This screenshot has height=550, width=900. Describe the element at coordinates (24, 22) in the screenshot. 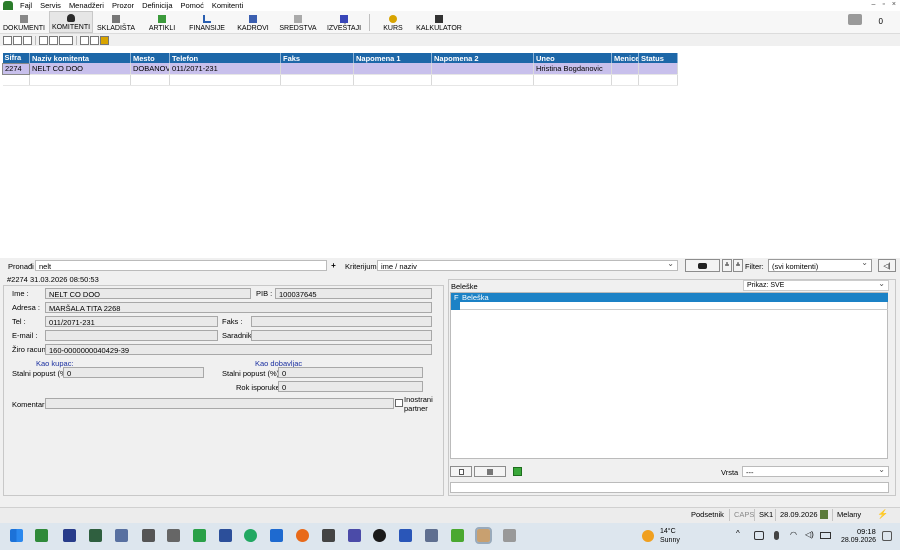

I see `toolbar-dokumenti: DOKUMENTI` at that location.